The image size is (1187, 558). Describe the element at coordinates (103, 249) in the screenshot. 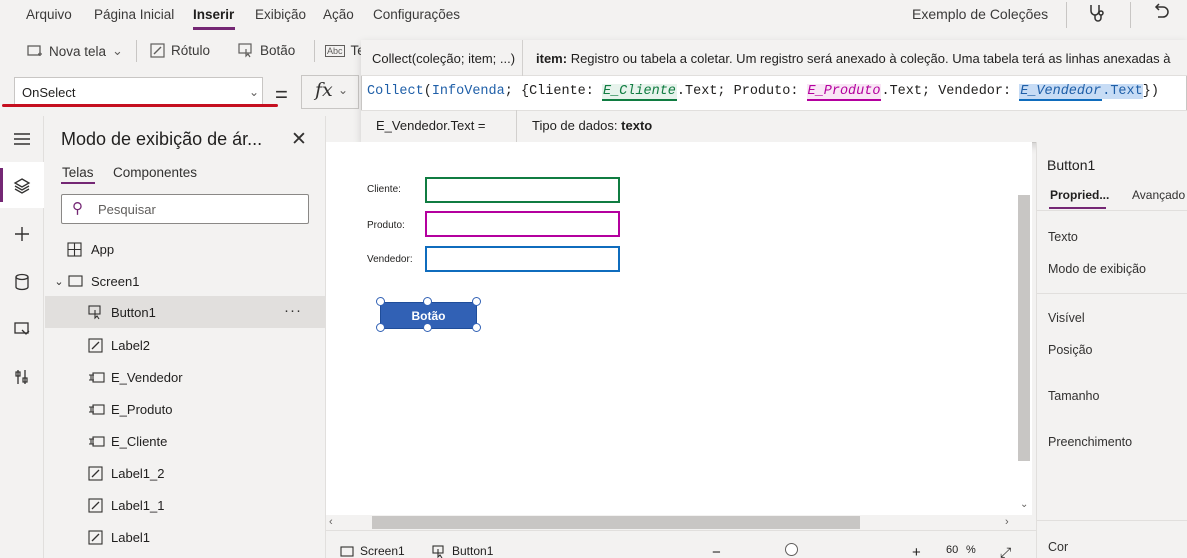

I see `tree-node-label: App` at that location.